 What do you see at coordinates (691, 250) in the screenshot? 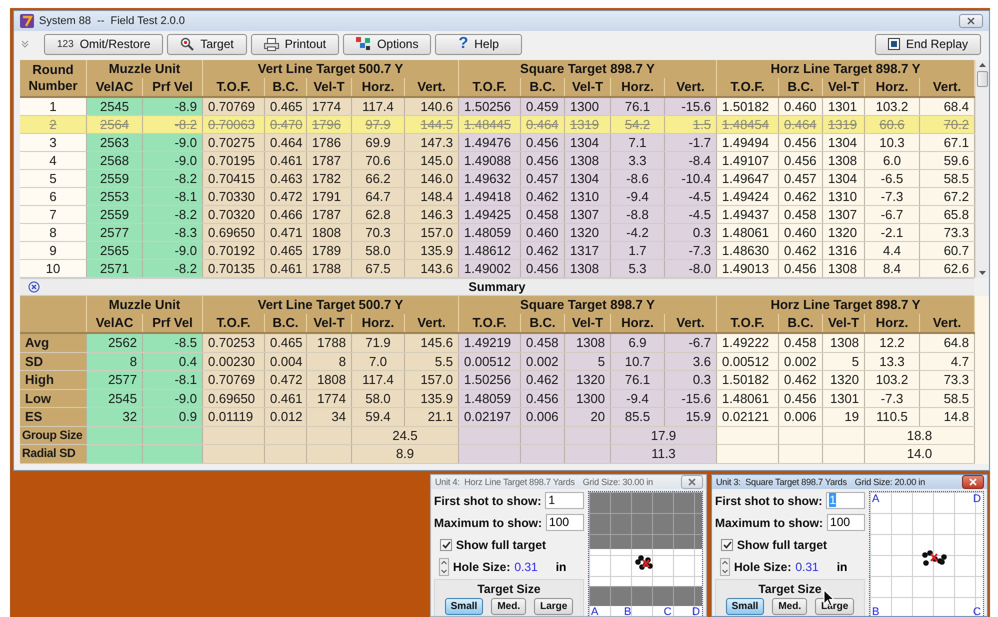
I see `table-cell: -7.3` at bounding box center [691, 250].